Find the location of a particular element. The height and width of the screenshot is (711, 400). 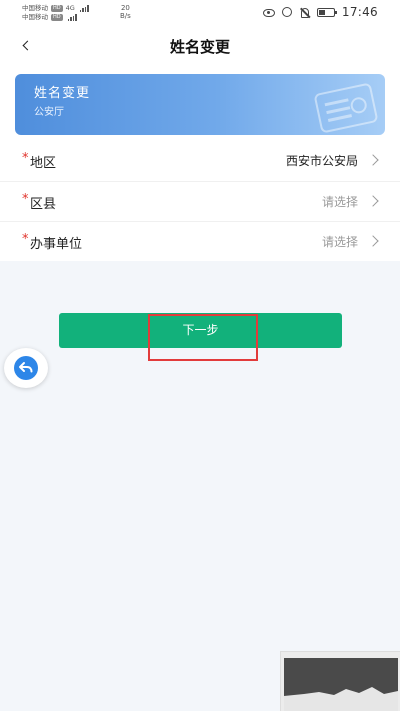

service-banner: 姓名变更 公安厅 is located at coordinates (200, 104).